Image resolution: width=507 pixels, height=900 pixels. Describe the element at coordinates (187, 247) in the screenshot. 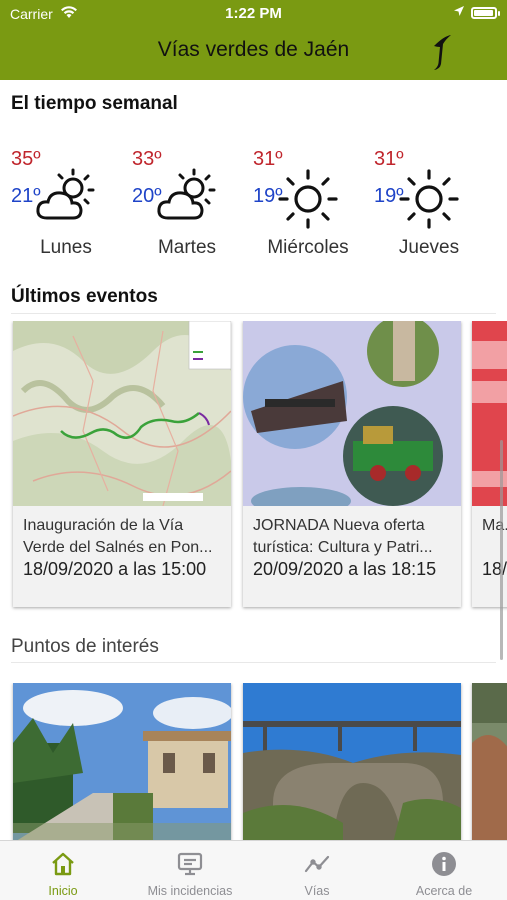

I see `day-name: Martes` at that location.